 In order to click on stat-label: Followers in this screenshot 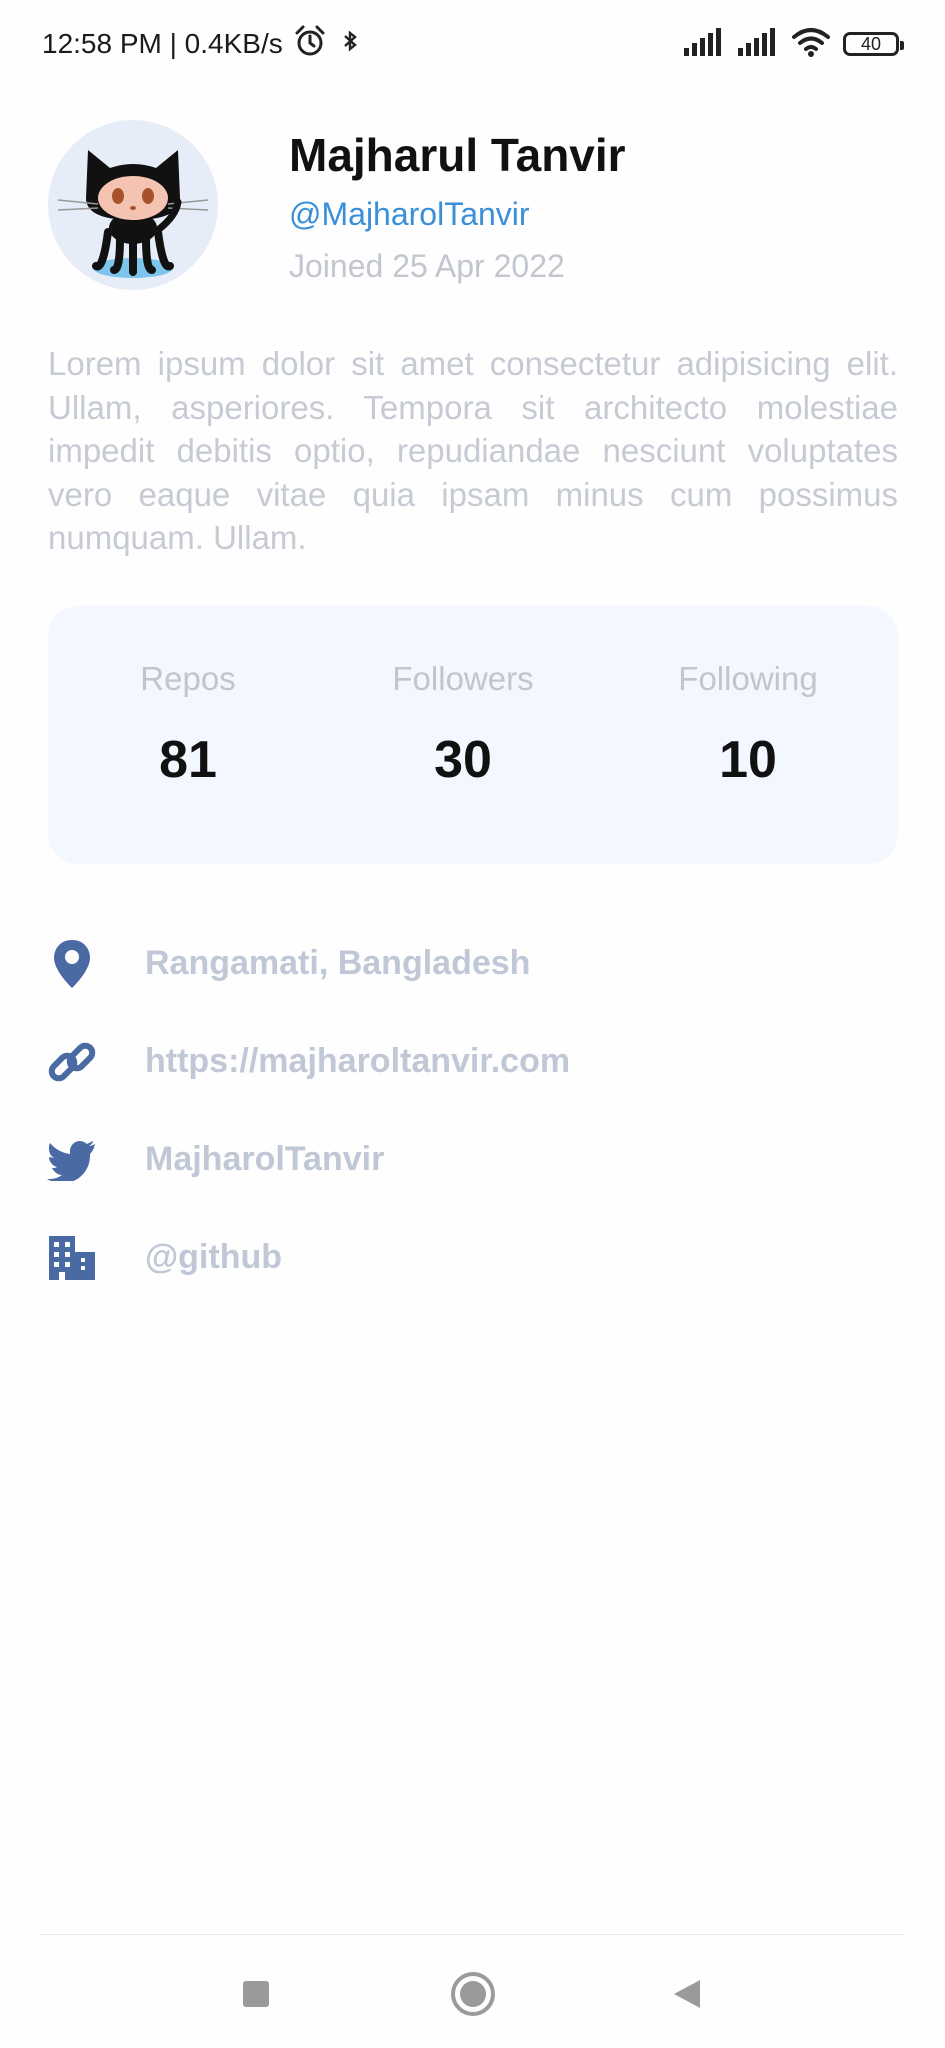, I will do `click(463, 678)`.